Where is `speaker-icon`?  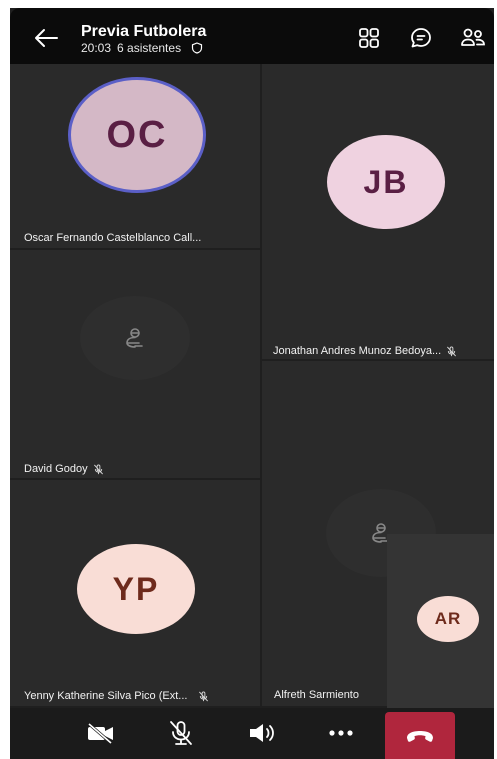 speaker-icon is located at coordinates (262, 733).